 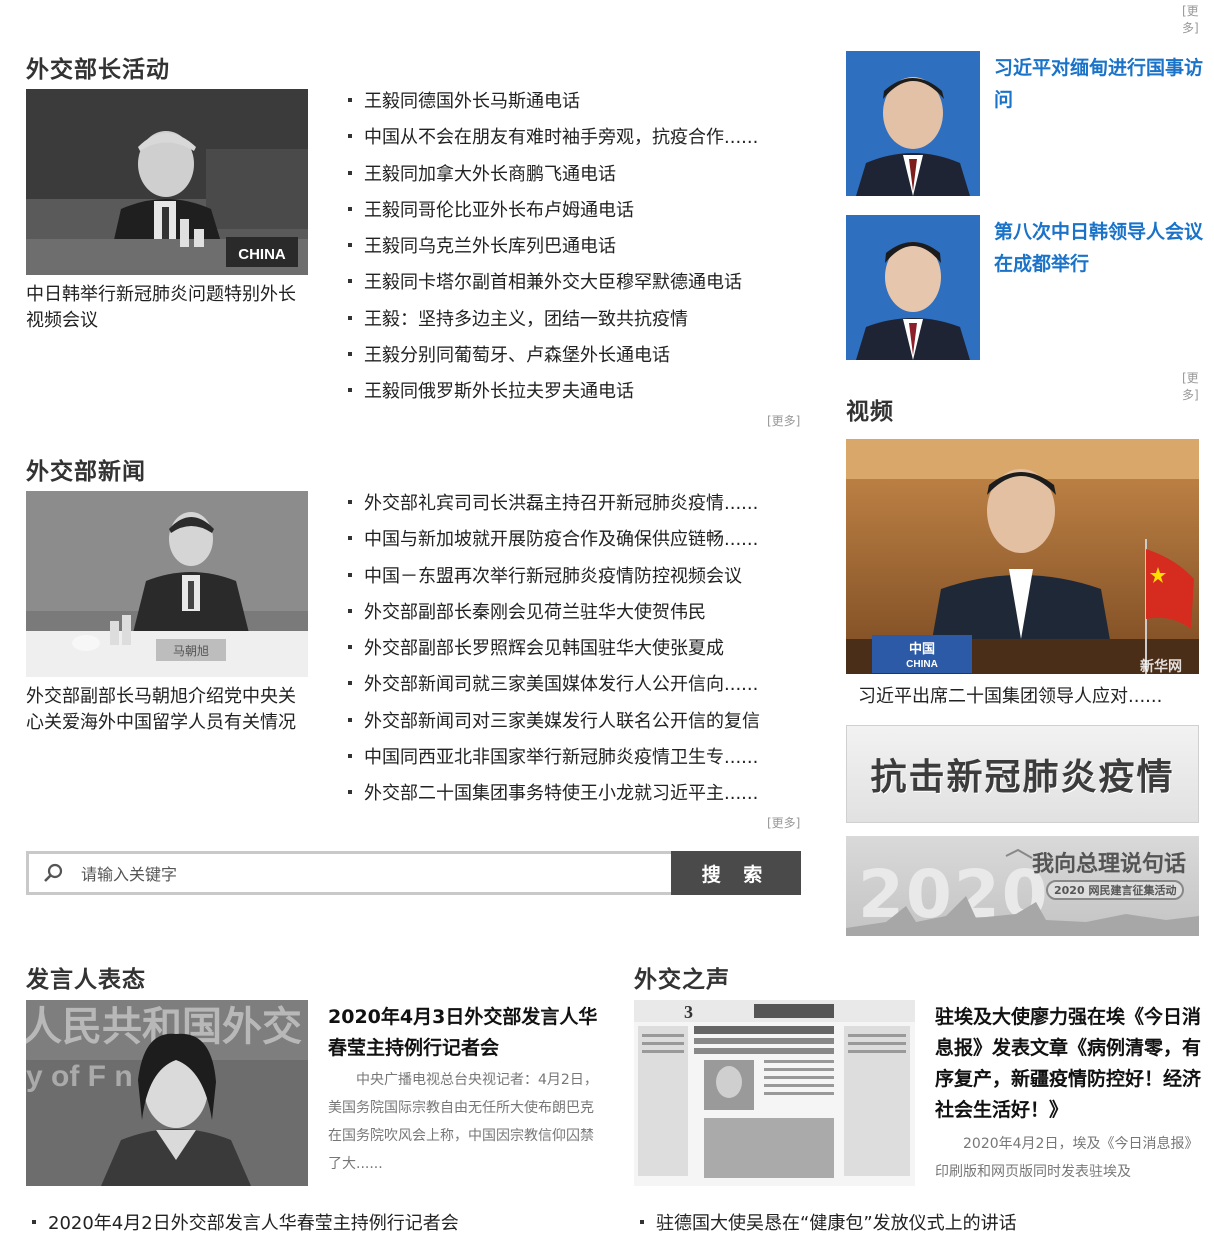 What do you see at coordinates (371, 874) in the screenshot?
I see `search-input` at bounding box center [371, 874].